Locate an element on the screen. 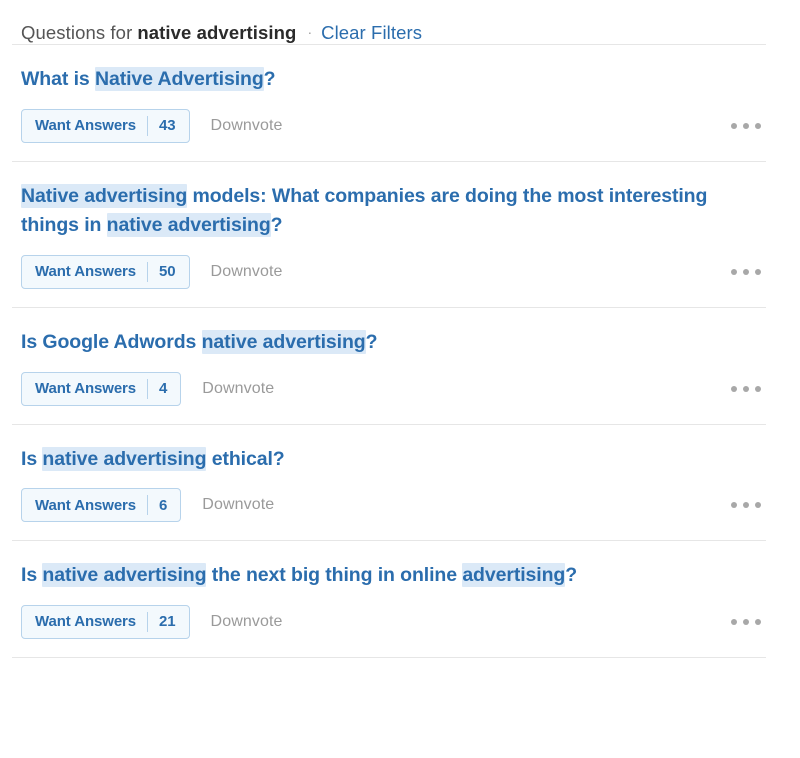 The height and width of the screenshot is (758, 800). question-actions: Want Answers 6 Downvote is located at coordinates (410, 505).